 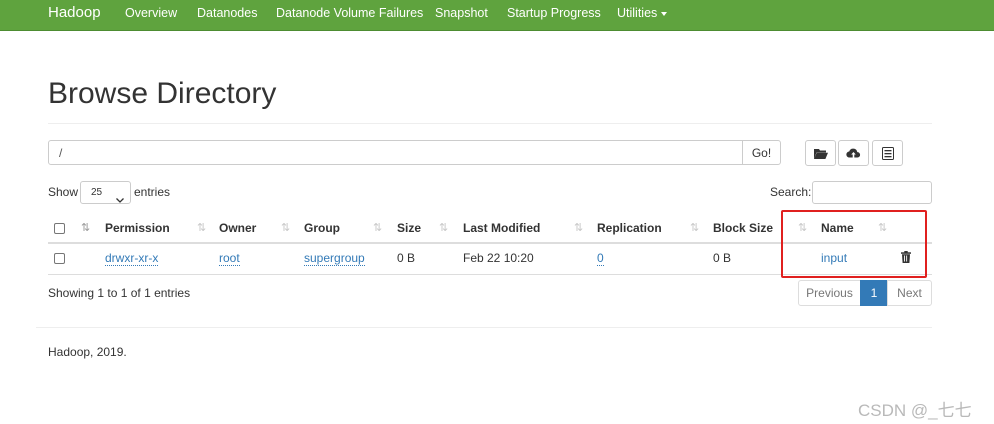 I want to click on list-alt-icon, so click(x=887, y=153).